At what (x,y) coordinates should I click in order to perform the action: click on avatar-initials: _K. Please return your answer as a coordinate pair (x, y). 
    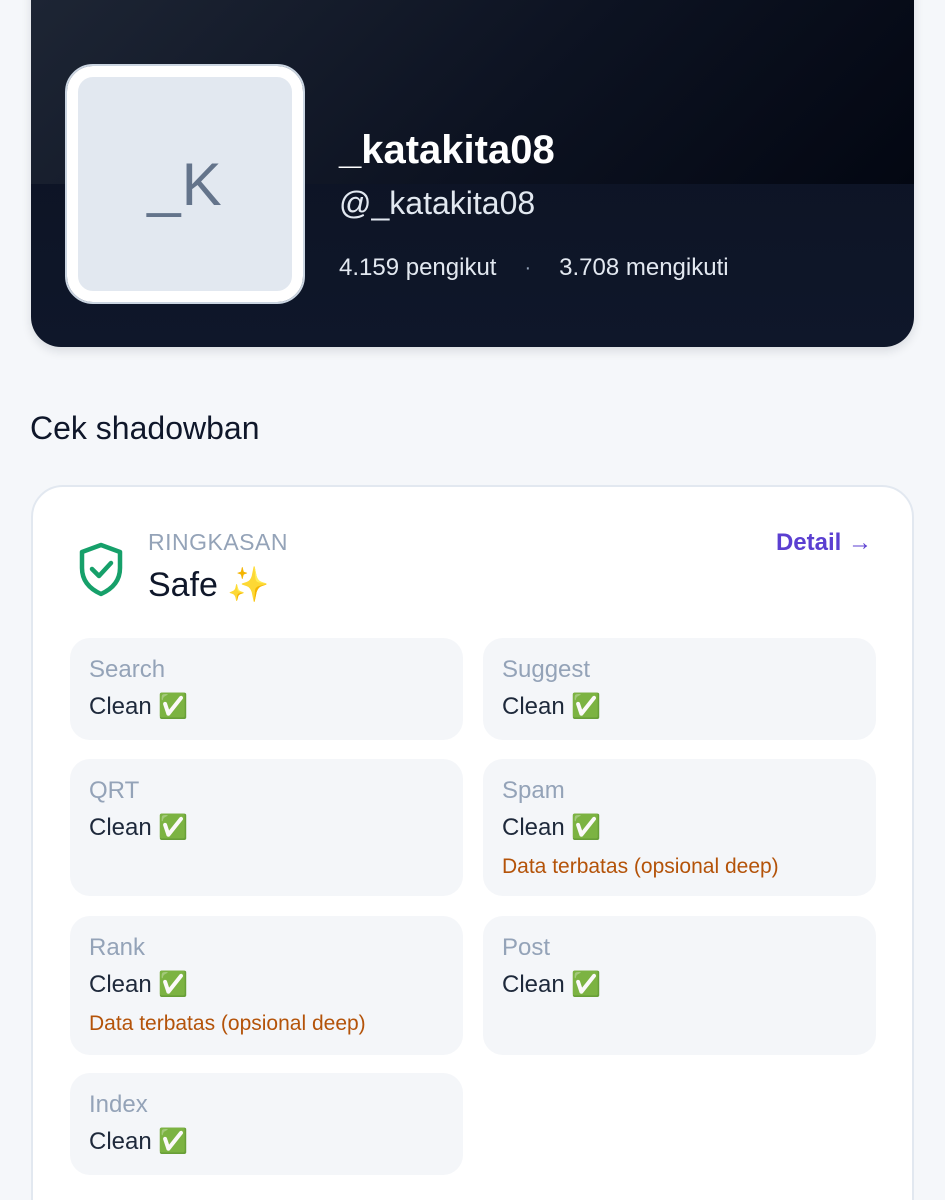
    Looking at the image, I should click on (185, 184).